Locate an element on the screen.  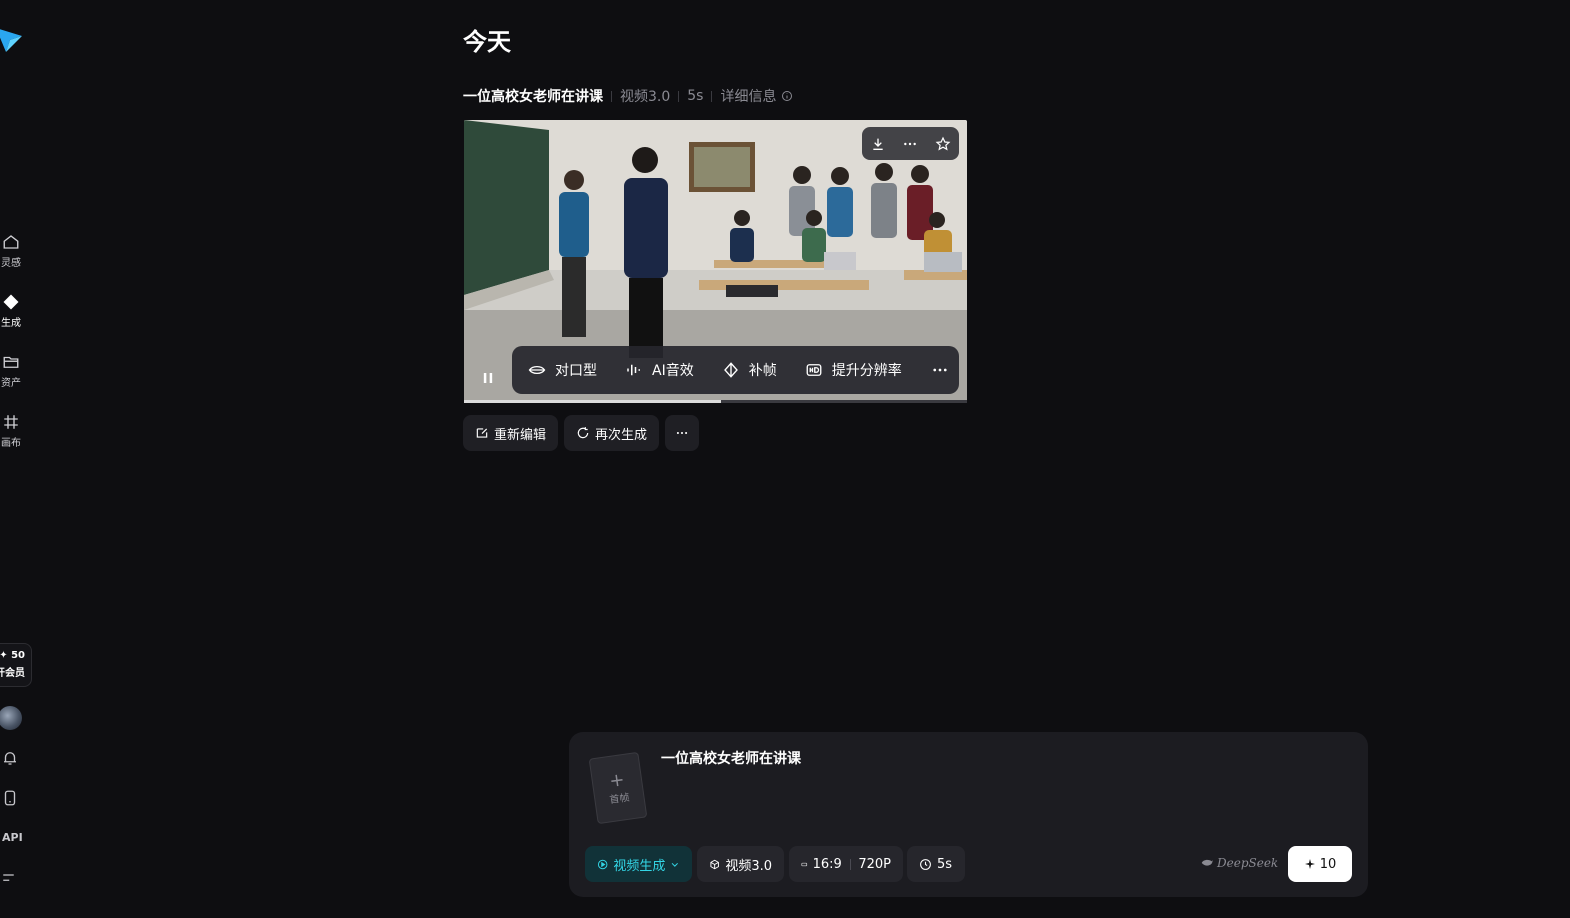
sidebar-item-canvas: 画布 is located at coordinates (11, 431).